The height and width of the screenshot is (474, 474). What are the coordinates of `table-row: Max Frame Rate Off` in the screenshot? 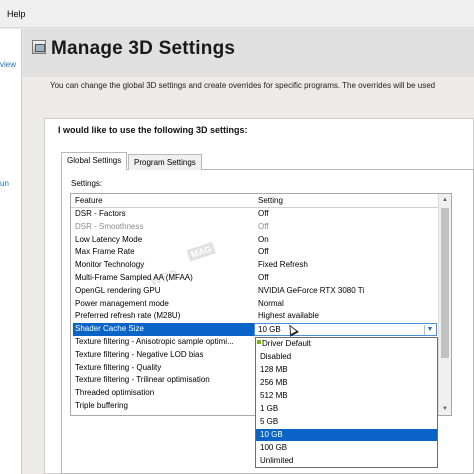 It's located at (254, 252).